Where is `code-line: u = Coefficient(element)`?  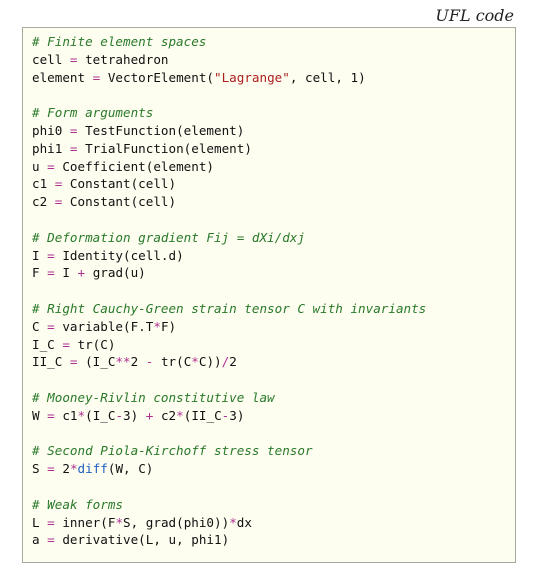 code-line: u = Coefficient(element) is located at coordinates (273, 167).